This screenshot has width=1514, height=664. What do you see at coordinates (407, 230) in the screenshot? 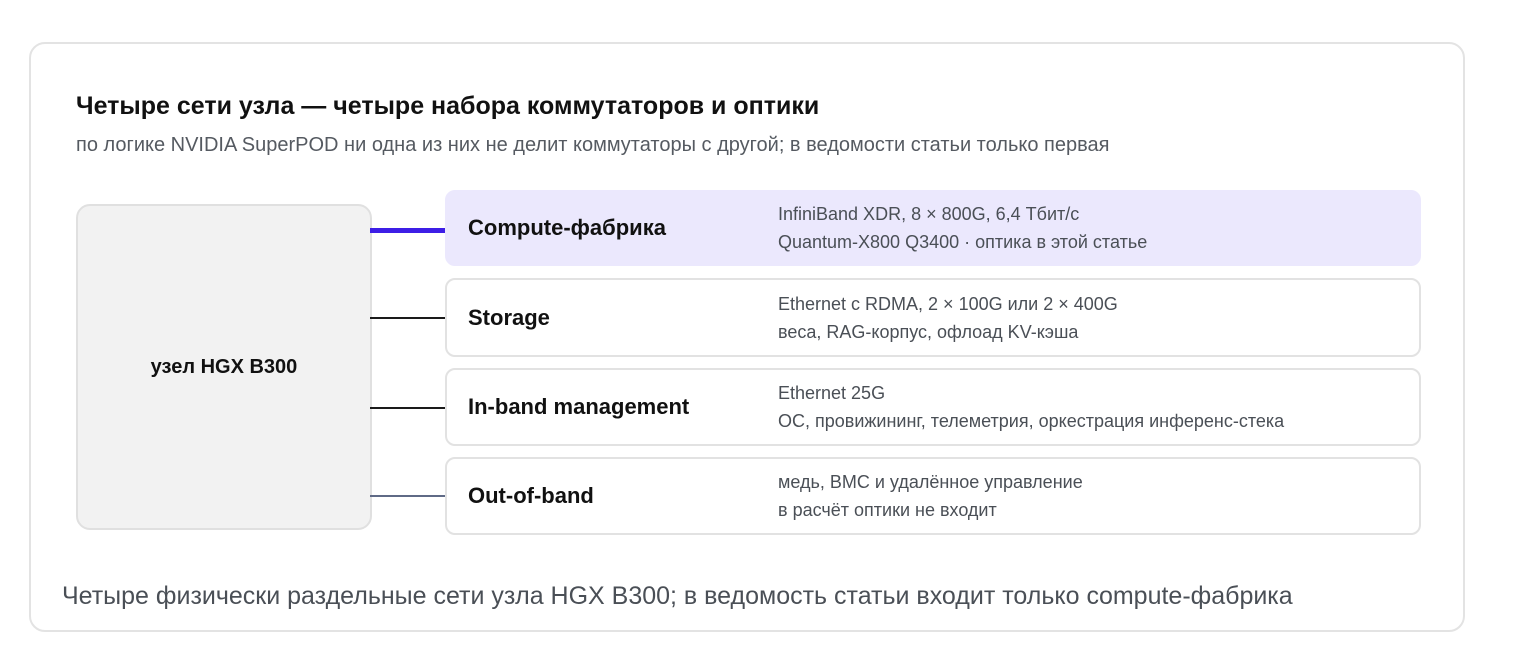
I see `connector-compute` at bounding box center [407, 230].